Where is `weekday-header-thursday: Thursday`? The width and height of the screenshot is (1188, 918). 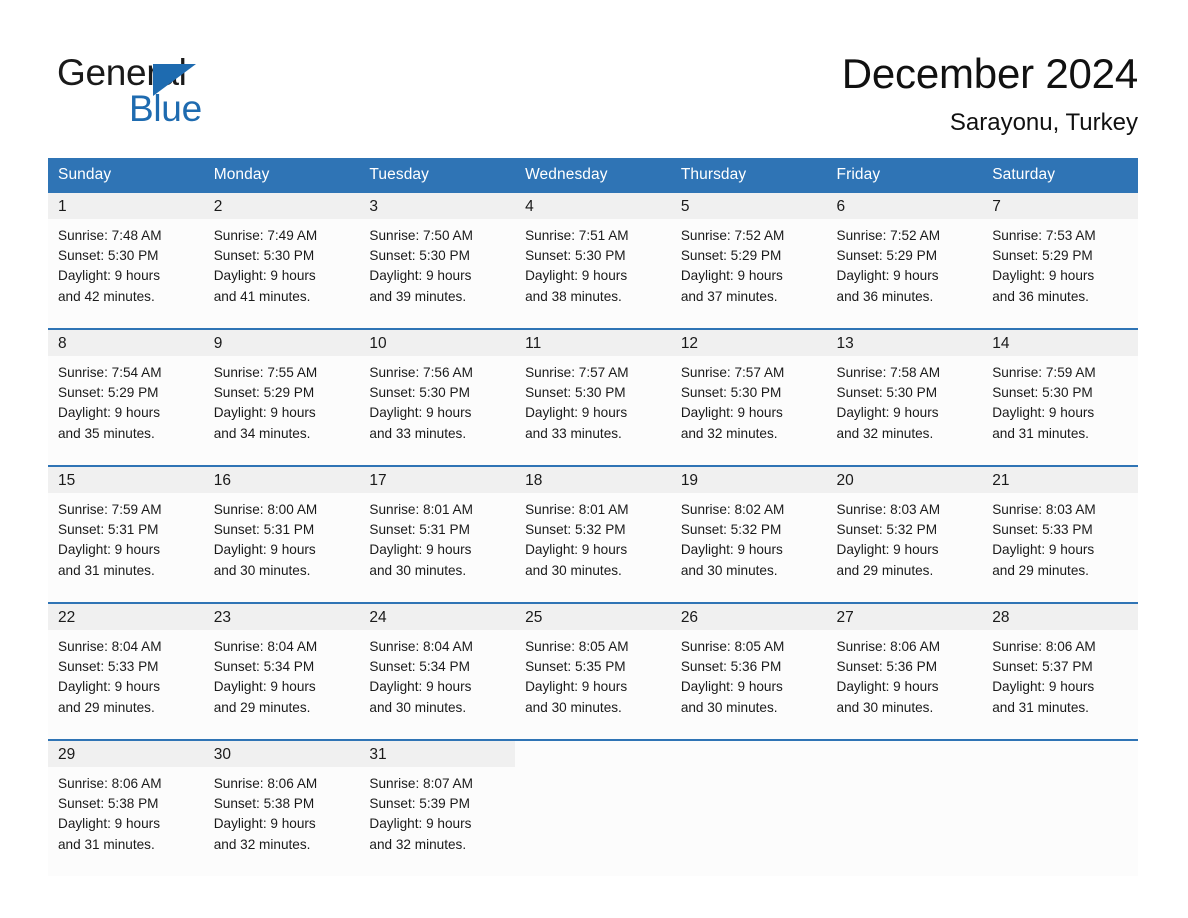 weekday-header-thursday: Thursday is located at coordinates (748, 175).